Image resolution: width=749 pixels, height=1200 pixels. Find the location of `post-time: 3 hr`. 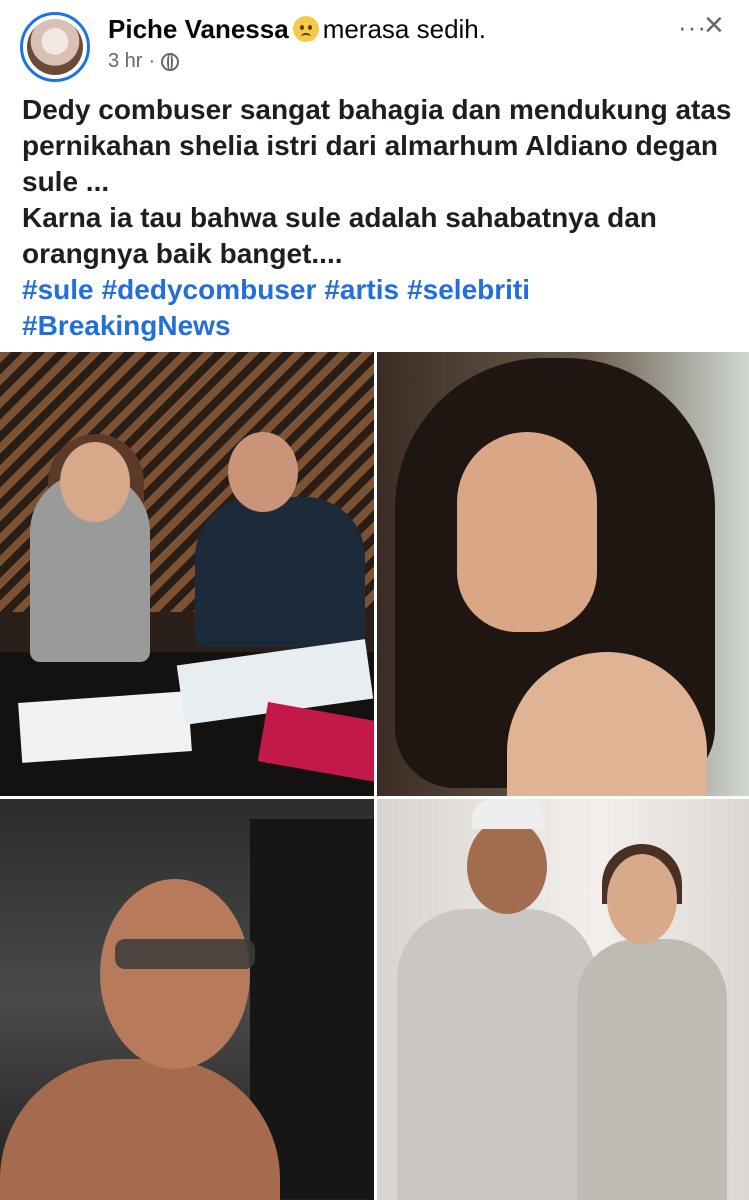

post-time: 3 hr is located at coordinates (125, 61).